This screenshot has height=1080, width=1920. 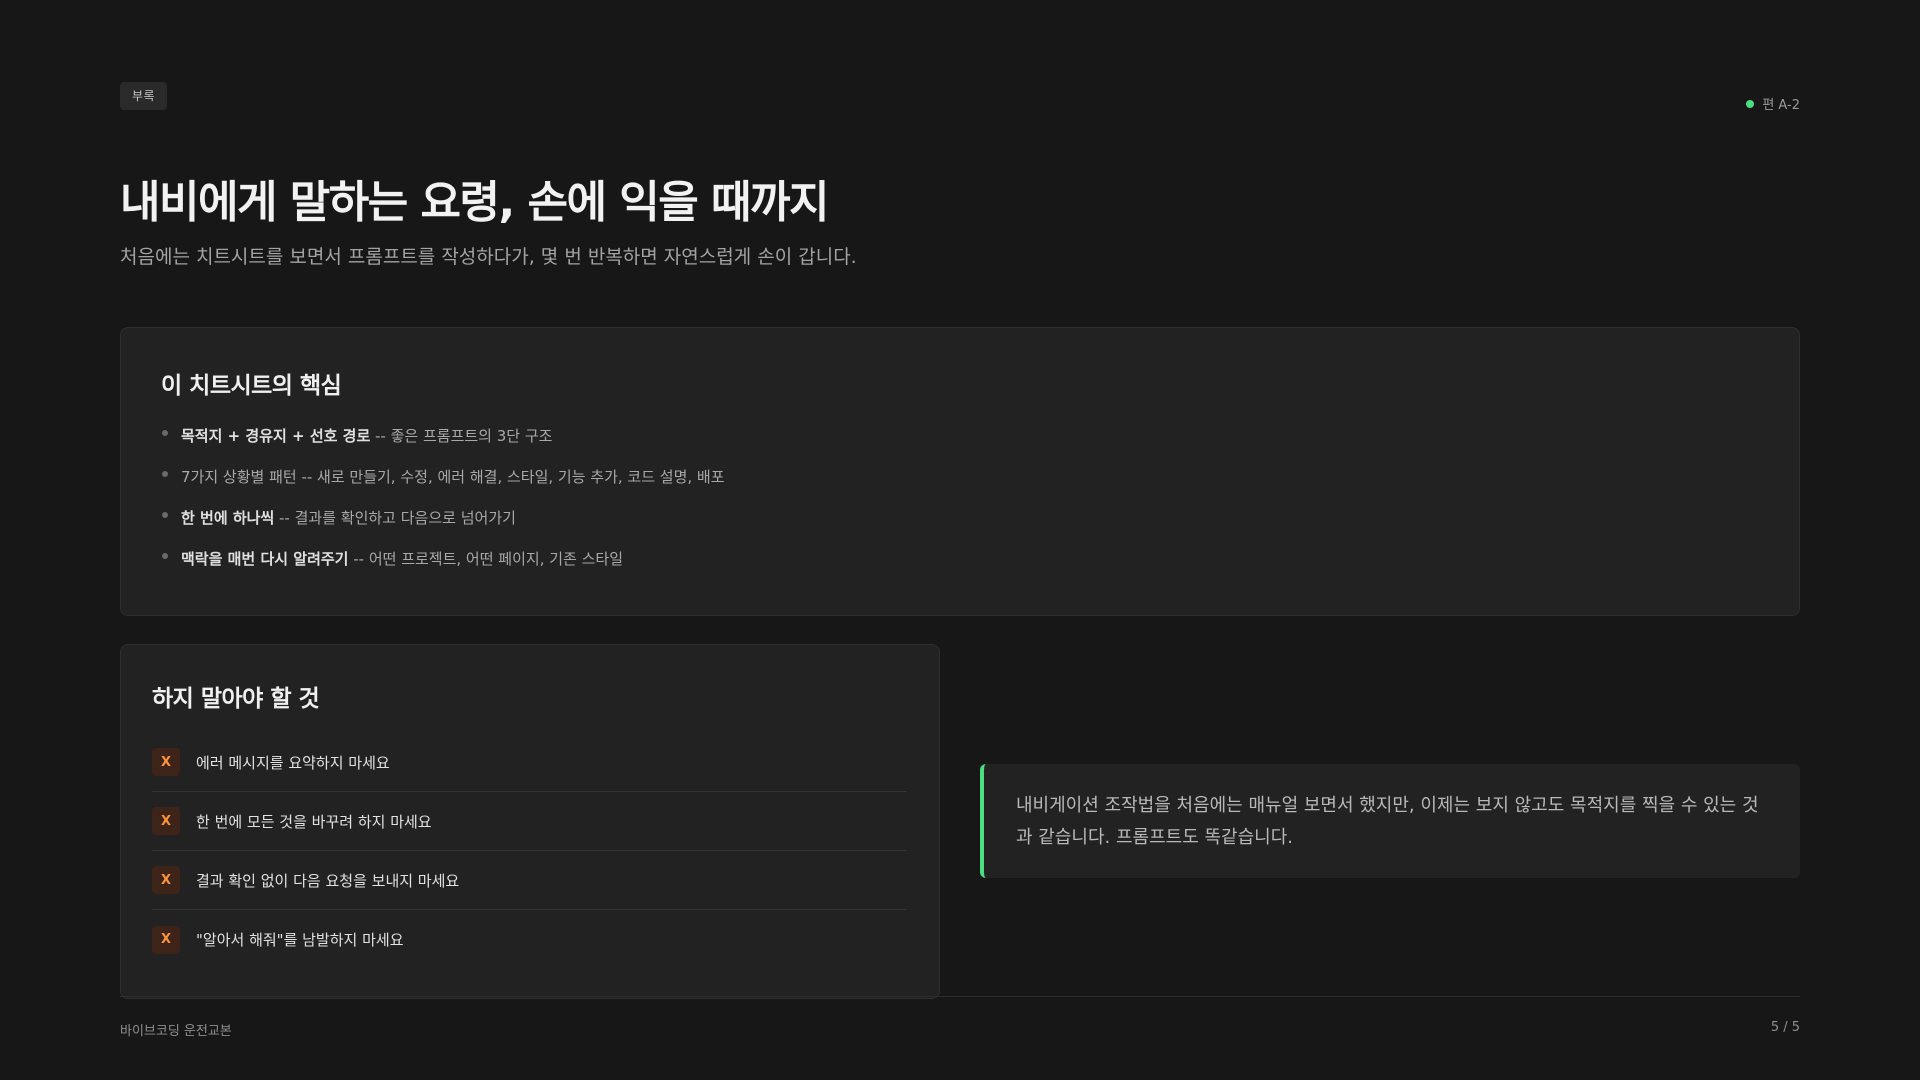 What do you see at coordinates (1785, 1027) in the screenshot?
I see `page-number: 5 / 5` at bounding box center [1785, 1027].